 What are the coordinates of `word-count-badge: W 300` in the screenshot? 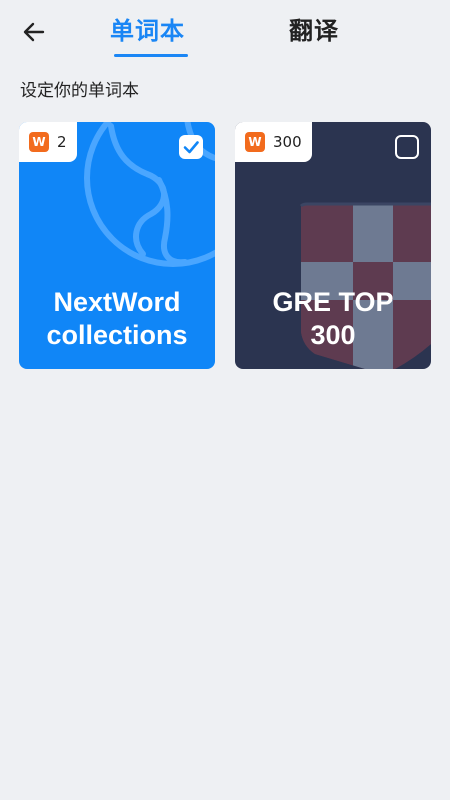 It's located at (273, 142).